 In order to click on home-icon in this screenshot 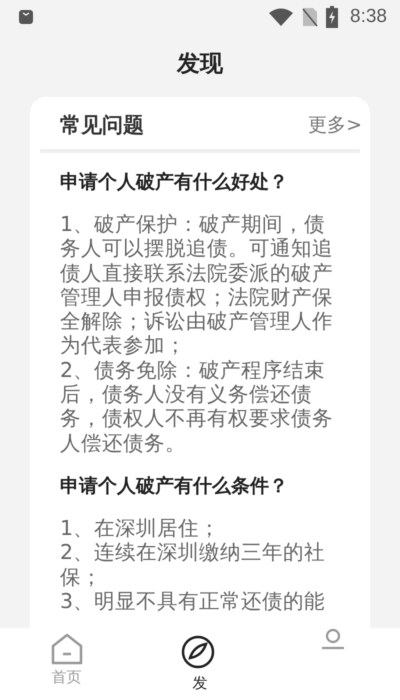, I will do `click(67, 649)`.